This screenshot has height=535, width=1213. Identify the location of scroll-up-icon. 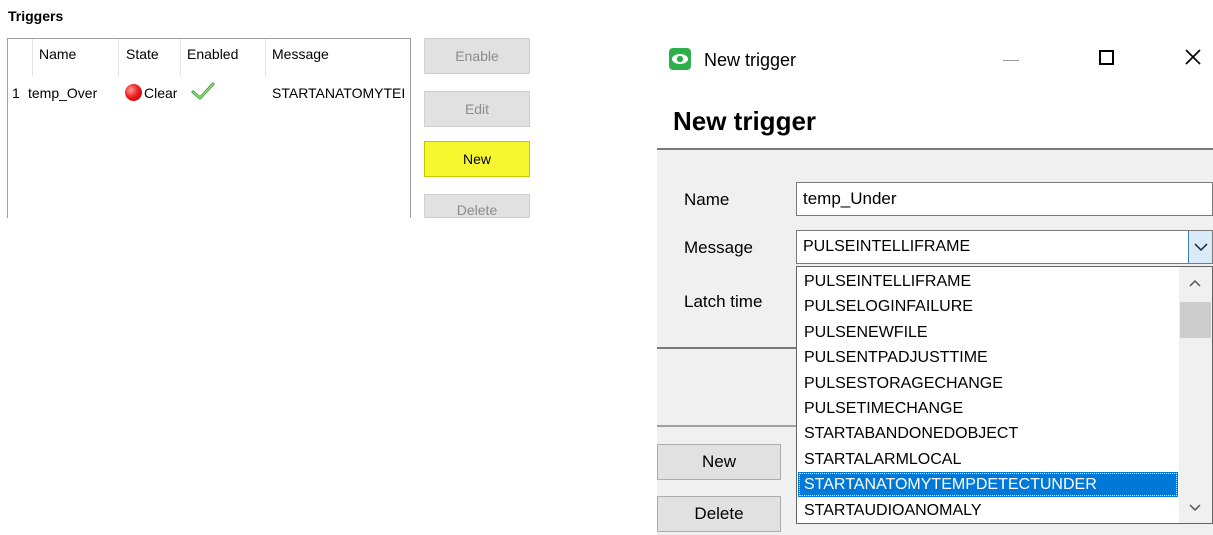
(1195, 283).